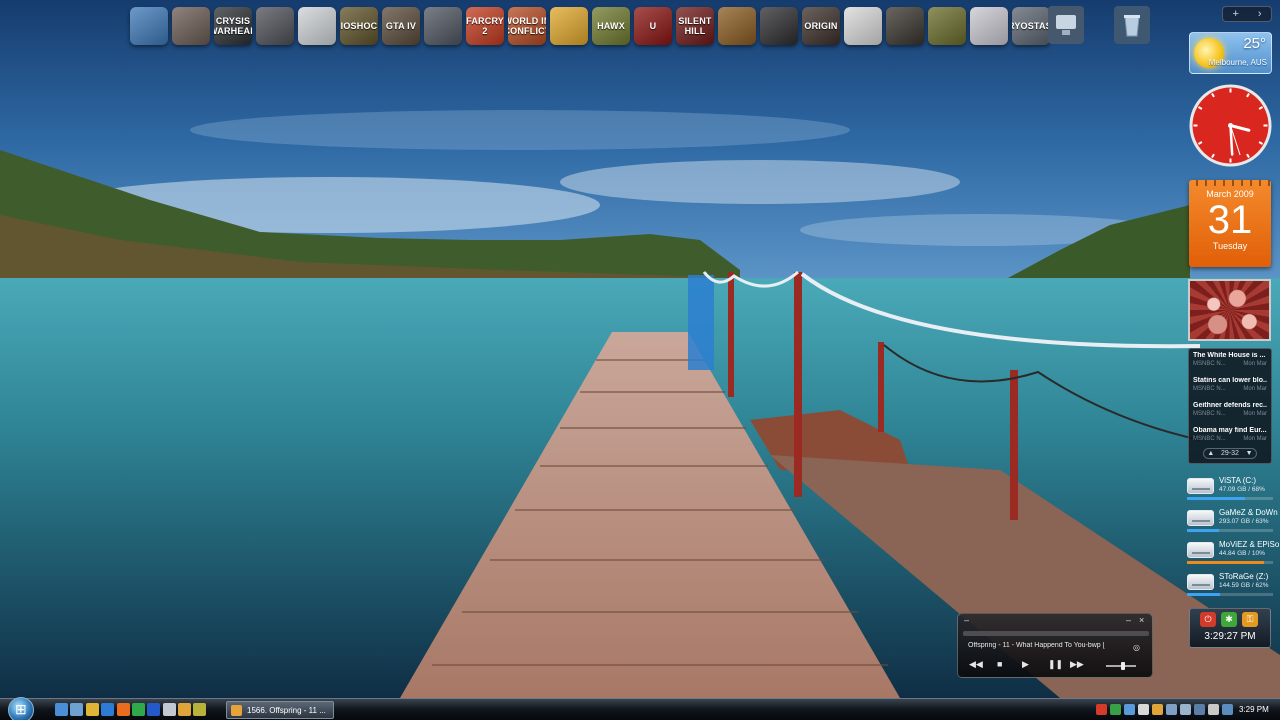  Describe the element at coordinates (1254, 709) in the screenshot. I see `taskbar-clock: 3:29 PM` at that location.